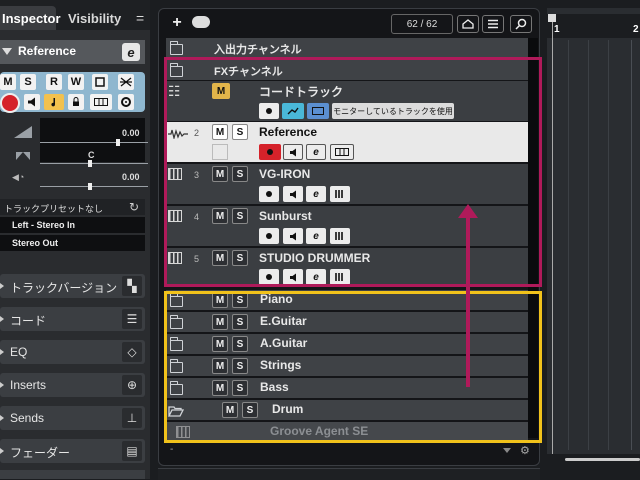  I want to click on pan-icon, so click(23, 156).